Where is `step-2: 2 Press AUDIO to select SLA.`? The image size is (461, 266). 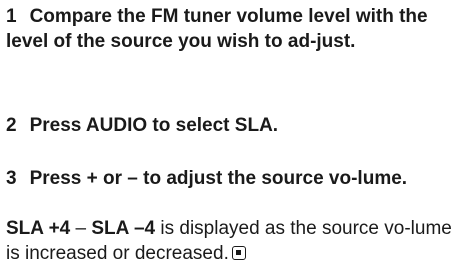
step-2: 2 Press AUDIO to select SLA. is located at coordinates (142, 125).